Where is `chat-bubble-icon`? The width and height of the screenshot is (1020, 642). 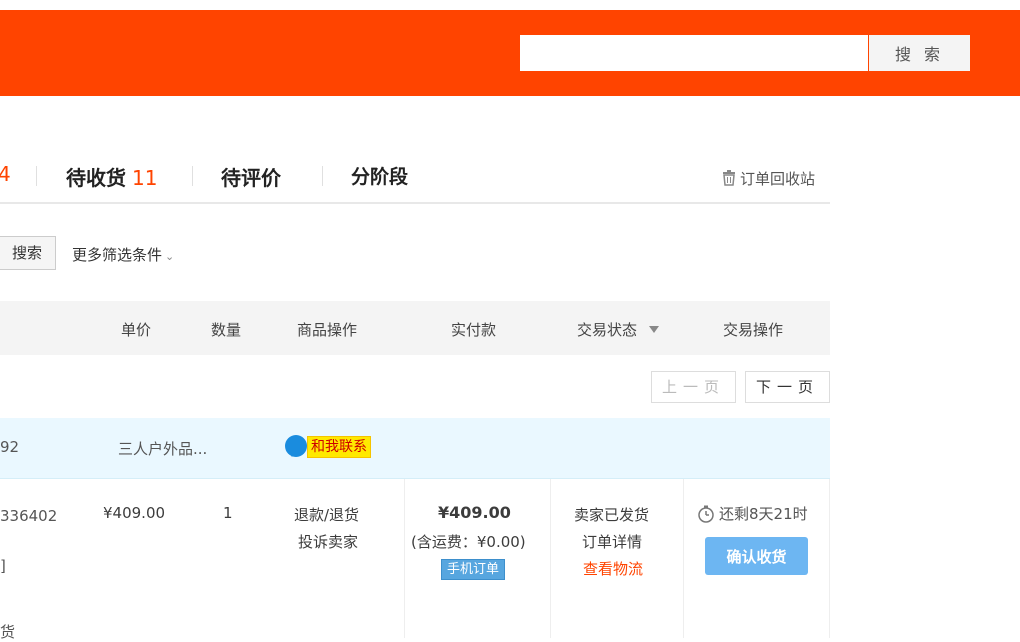
chat-bubble-icon is located at coordinates (296, 446).